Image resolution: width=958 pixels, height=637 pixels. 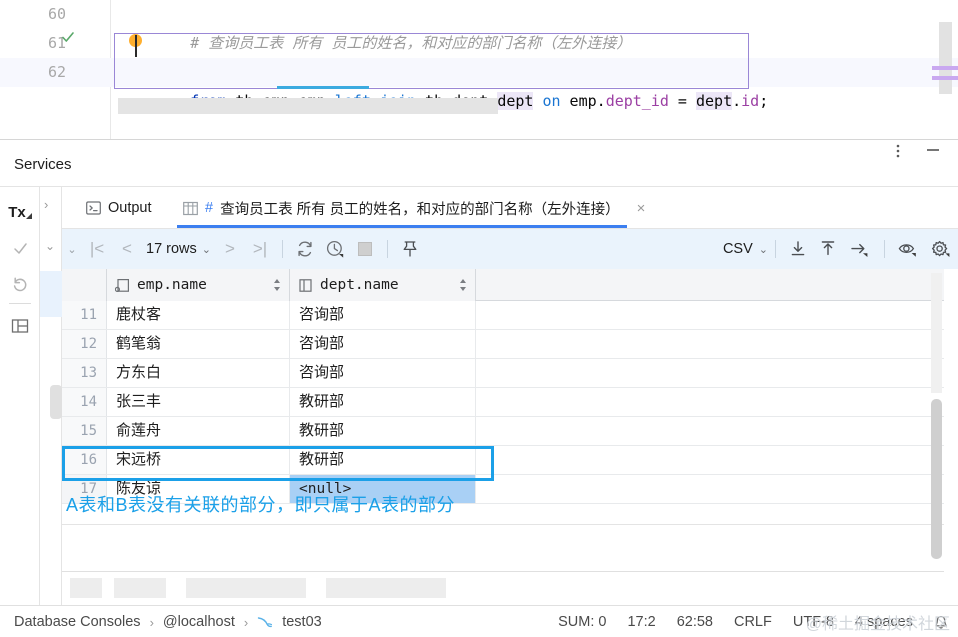 I want to click on status-indent: 4 spaces, so click(x=884, y=622).